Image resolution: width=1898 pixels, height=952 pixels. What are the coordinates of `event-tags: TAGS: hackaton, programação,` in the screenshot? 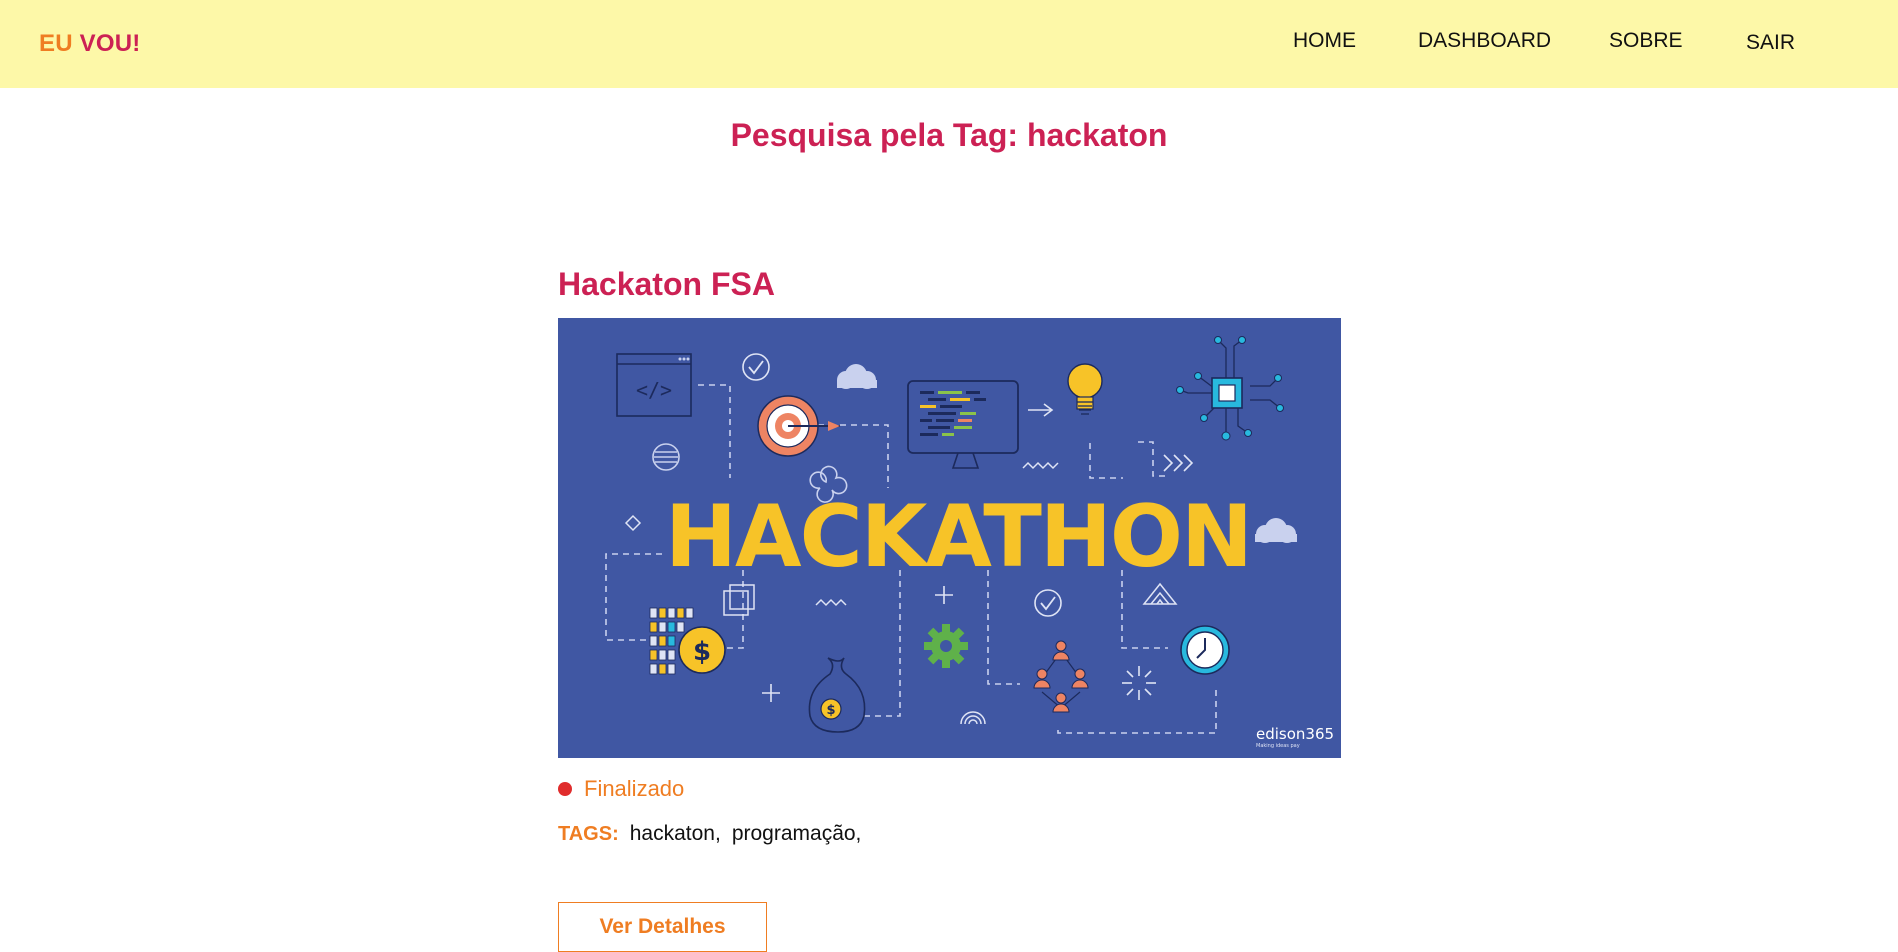 It's located at (715, 834).